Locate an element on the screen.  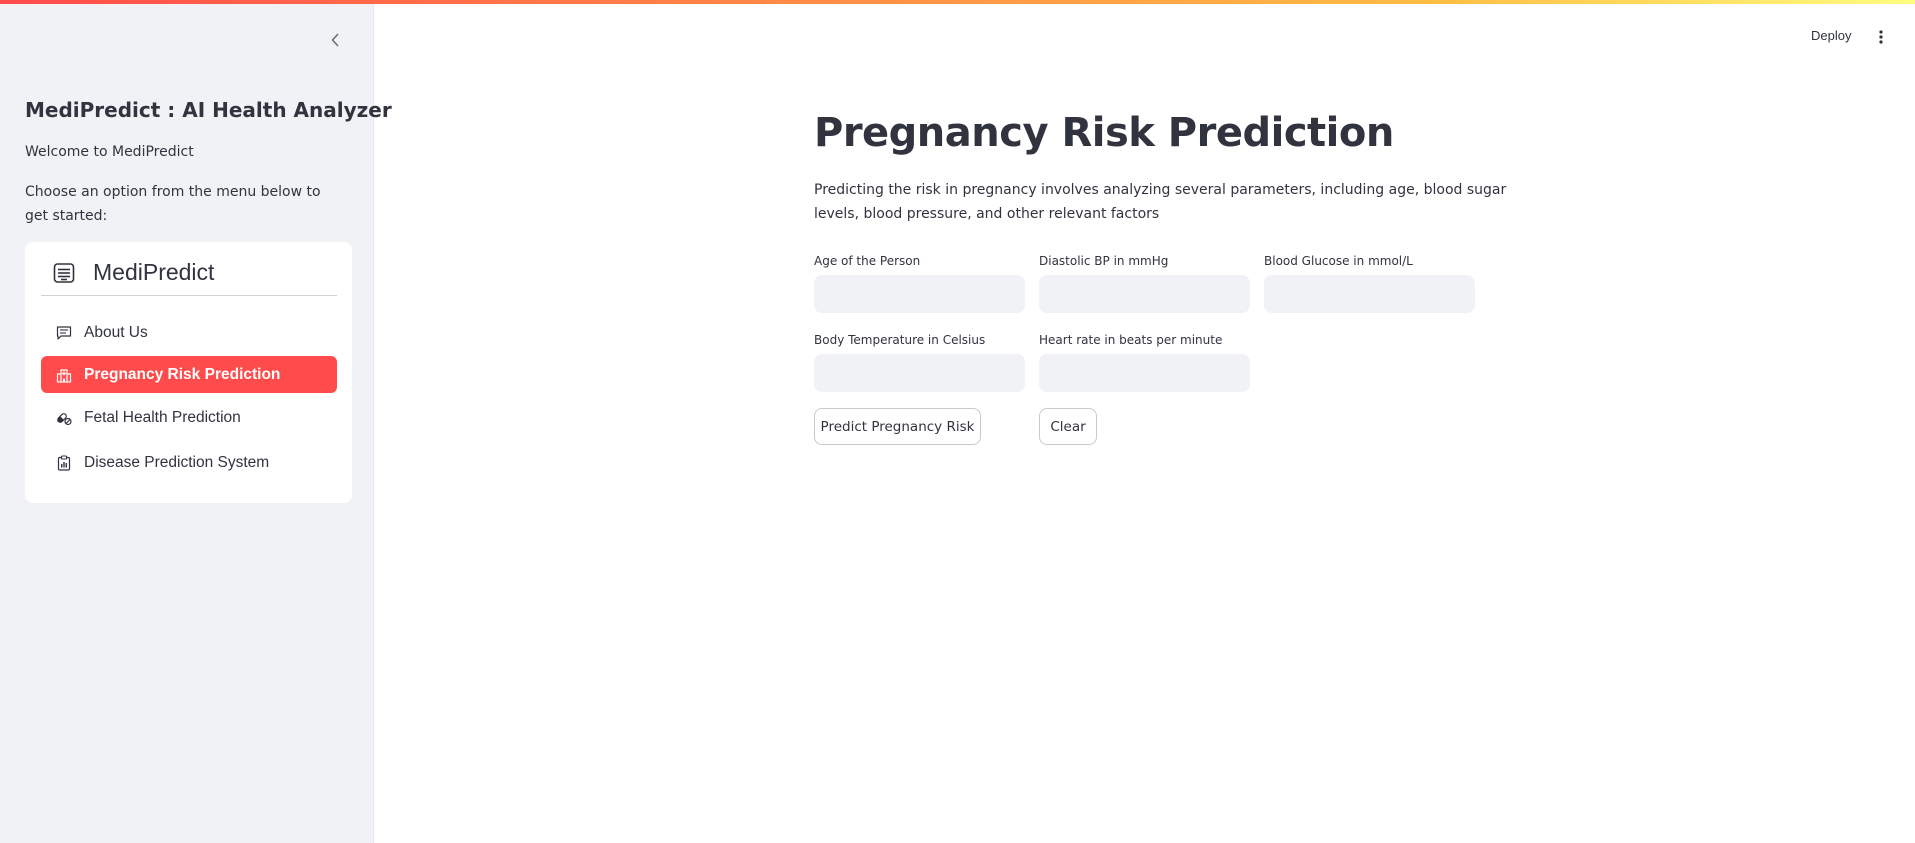
deploy-button: Deploy is located at coordinates (1831, 35).